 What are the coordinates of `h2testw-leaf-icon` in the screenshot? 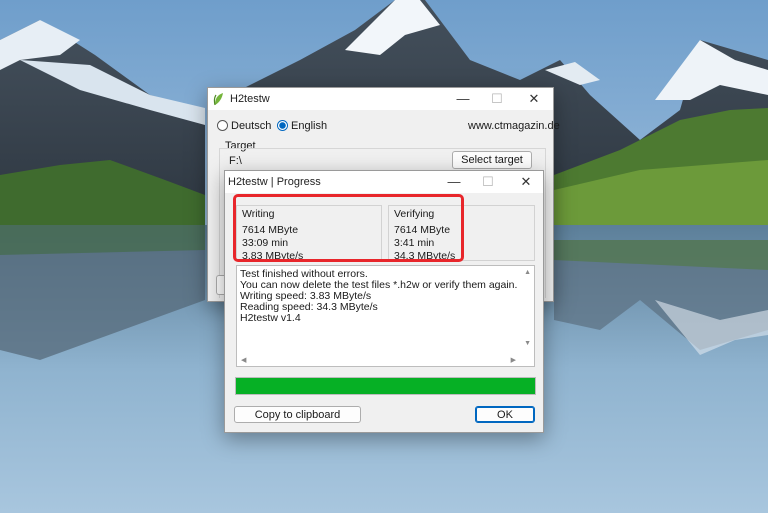 It's located at (218, 99).